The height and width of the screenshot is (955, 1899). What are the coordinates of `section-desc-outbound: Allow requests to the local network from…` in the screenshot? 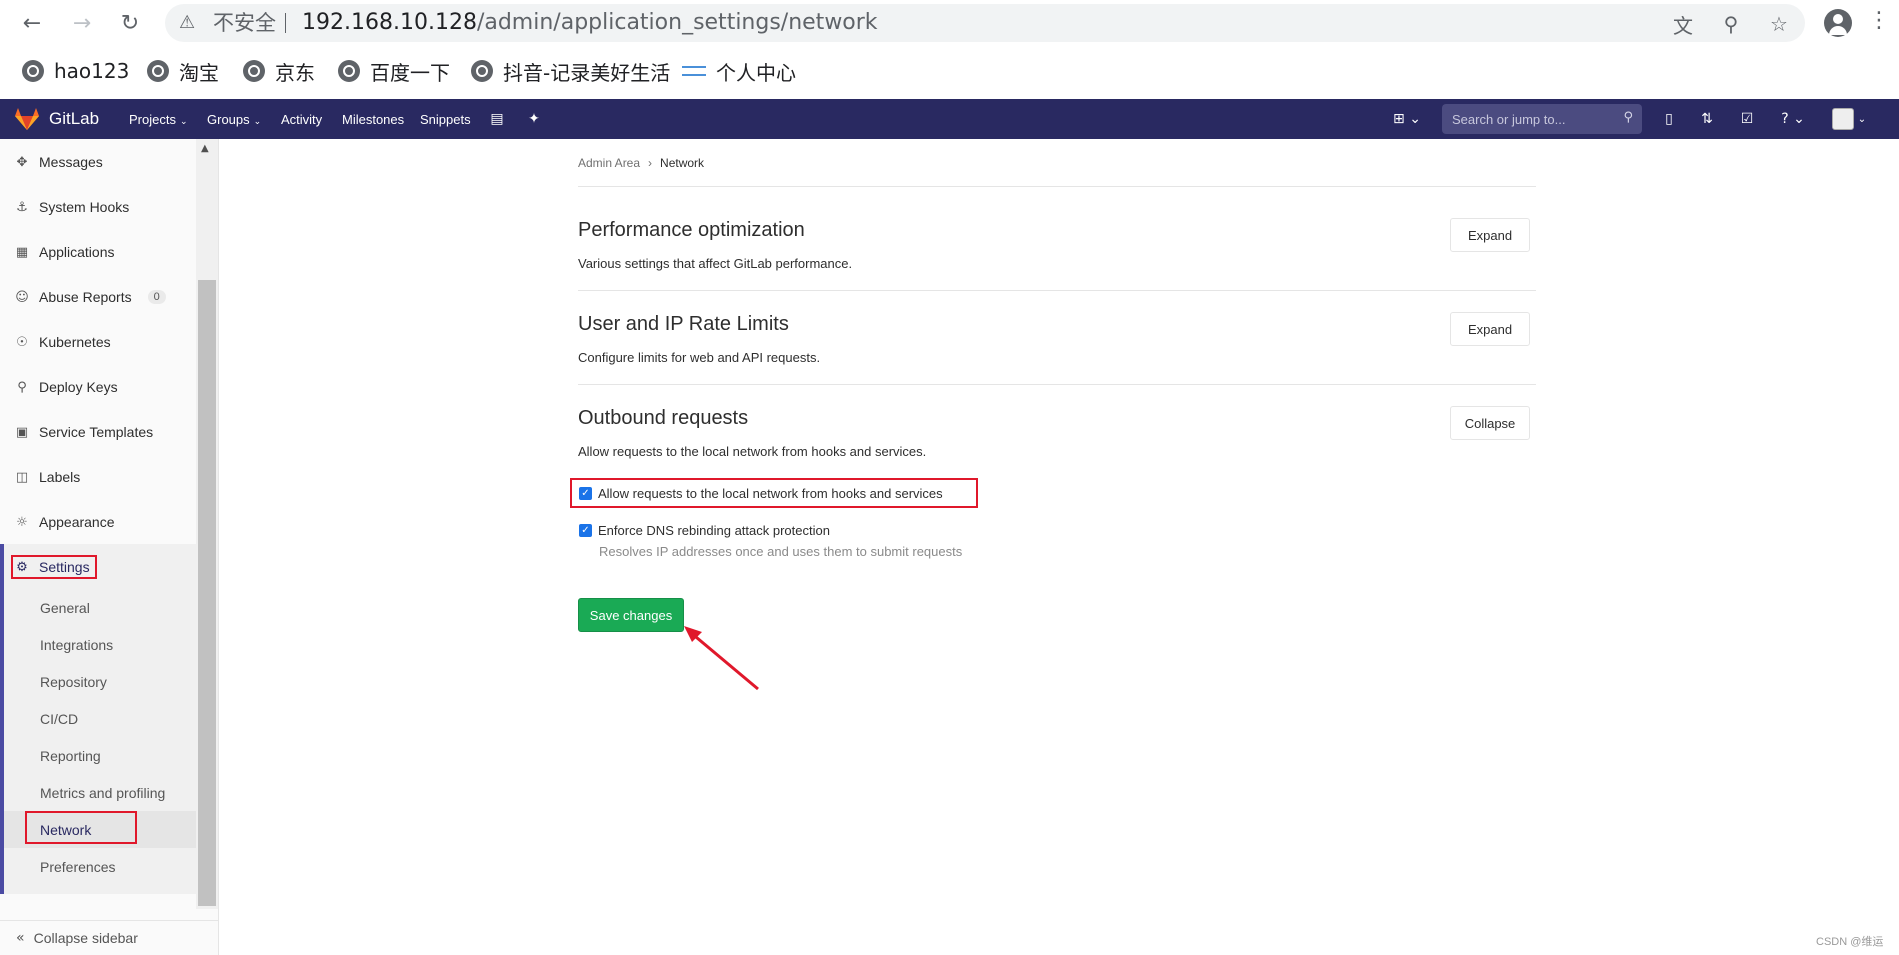 It's located at (752, 451).